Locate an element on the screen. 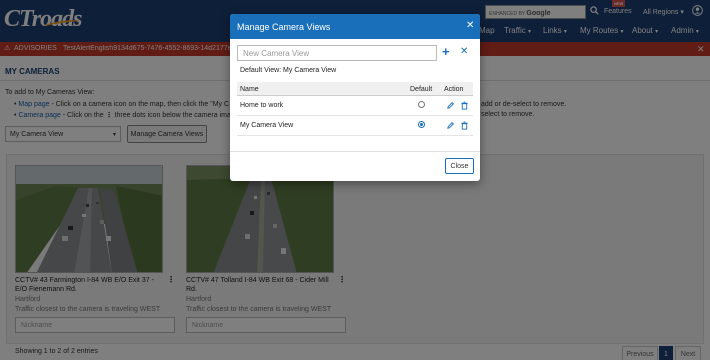 The width and height of the screenshot is (710, 360). view-name: Home to work is located at coordinates (262, 105).